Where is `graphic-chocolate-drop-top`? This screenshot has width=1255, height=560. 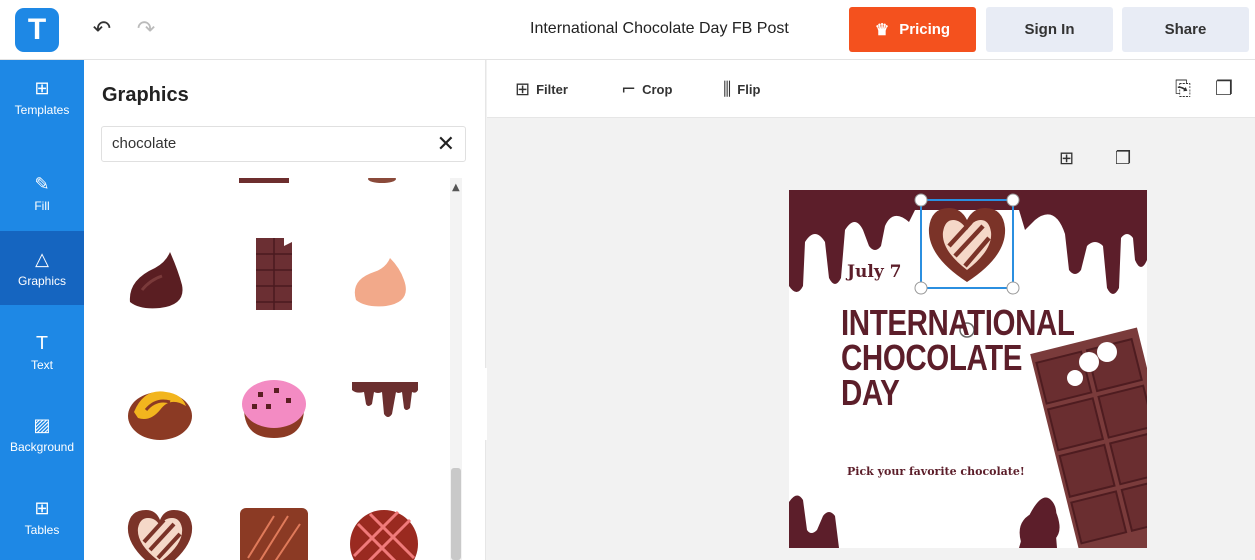
graphic-chocolate-drop-top is located at coordinates (374, 198).